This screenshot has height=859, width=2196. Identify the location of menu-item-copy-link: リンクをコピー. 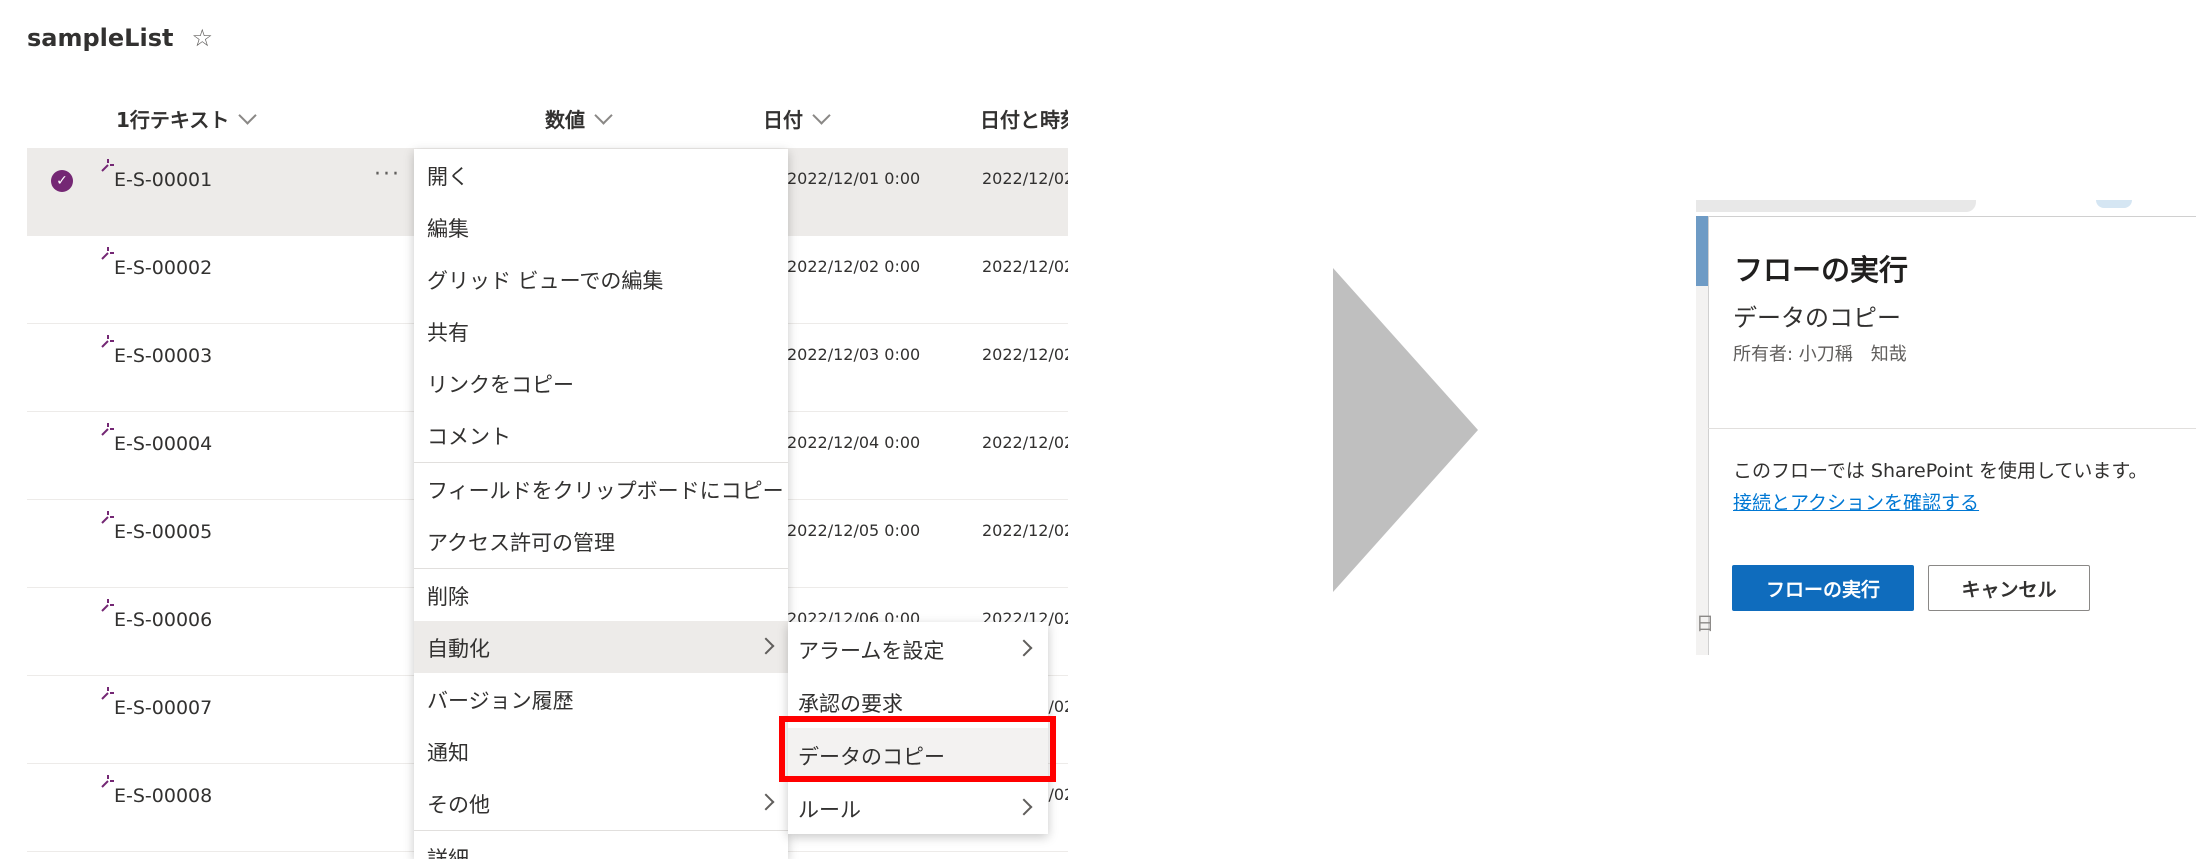
(601, 383).